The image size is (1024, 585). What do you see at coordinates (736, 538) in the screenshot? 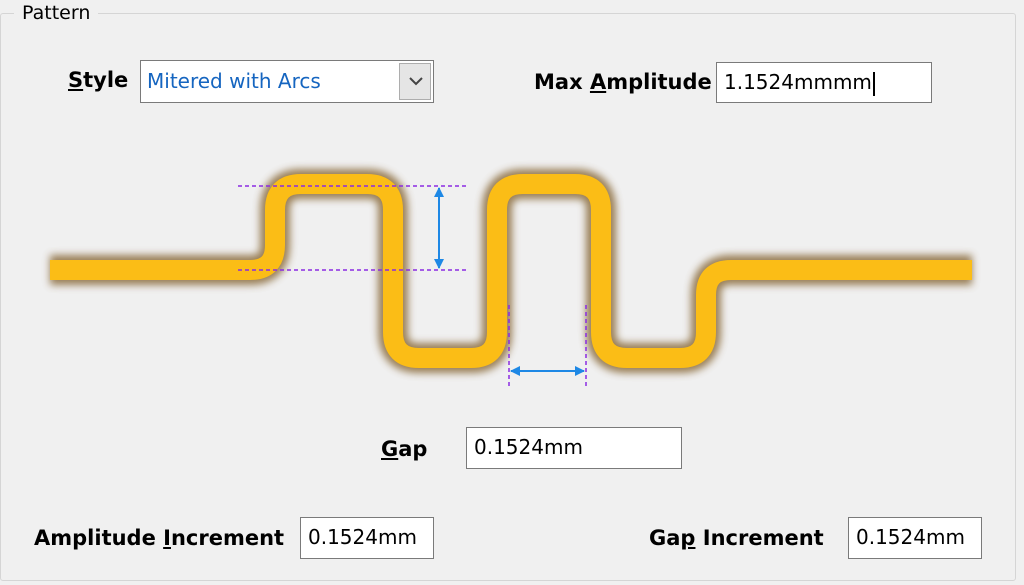
I see `gap-increment-label: Gap Increment` at bounding box center [736, 538].